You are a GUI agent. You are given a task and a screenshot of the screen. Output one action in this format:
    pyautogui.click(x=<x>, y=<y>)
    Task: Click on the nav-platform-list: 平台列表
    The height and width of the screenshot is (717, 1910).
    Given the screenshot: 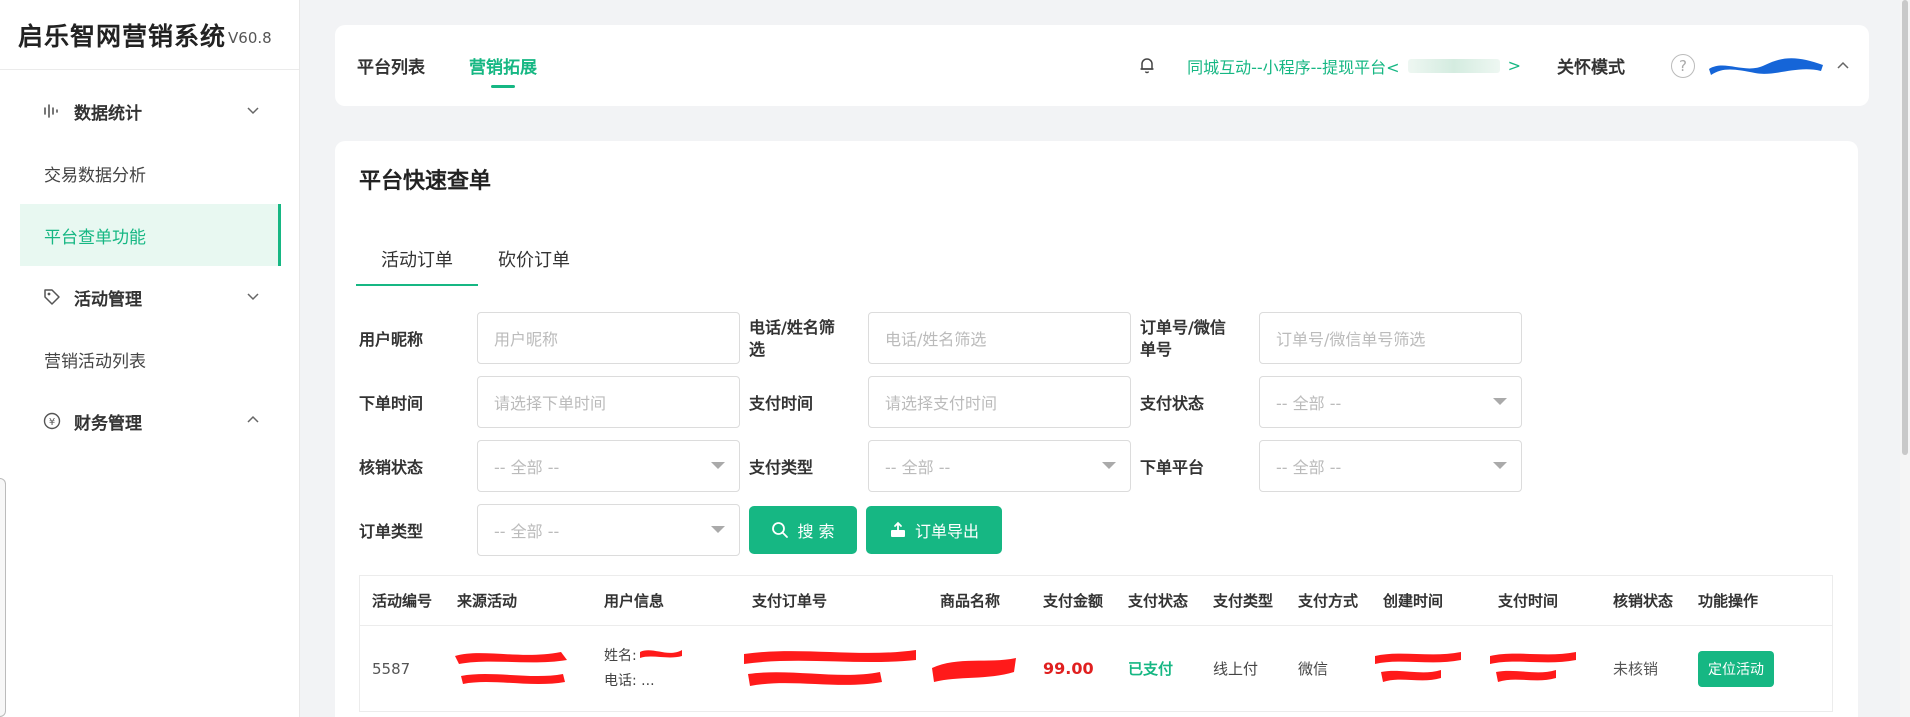 What is the action you would take?
    pyautogui.click(x=391, y=65)
    